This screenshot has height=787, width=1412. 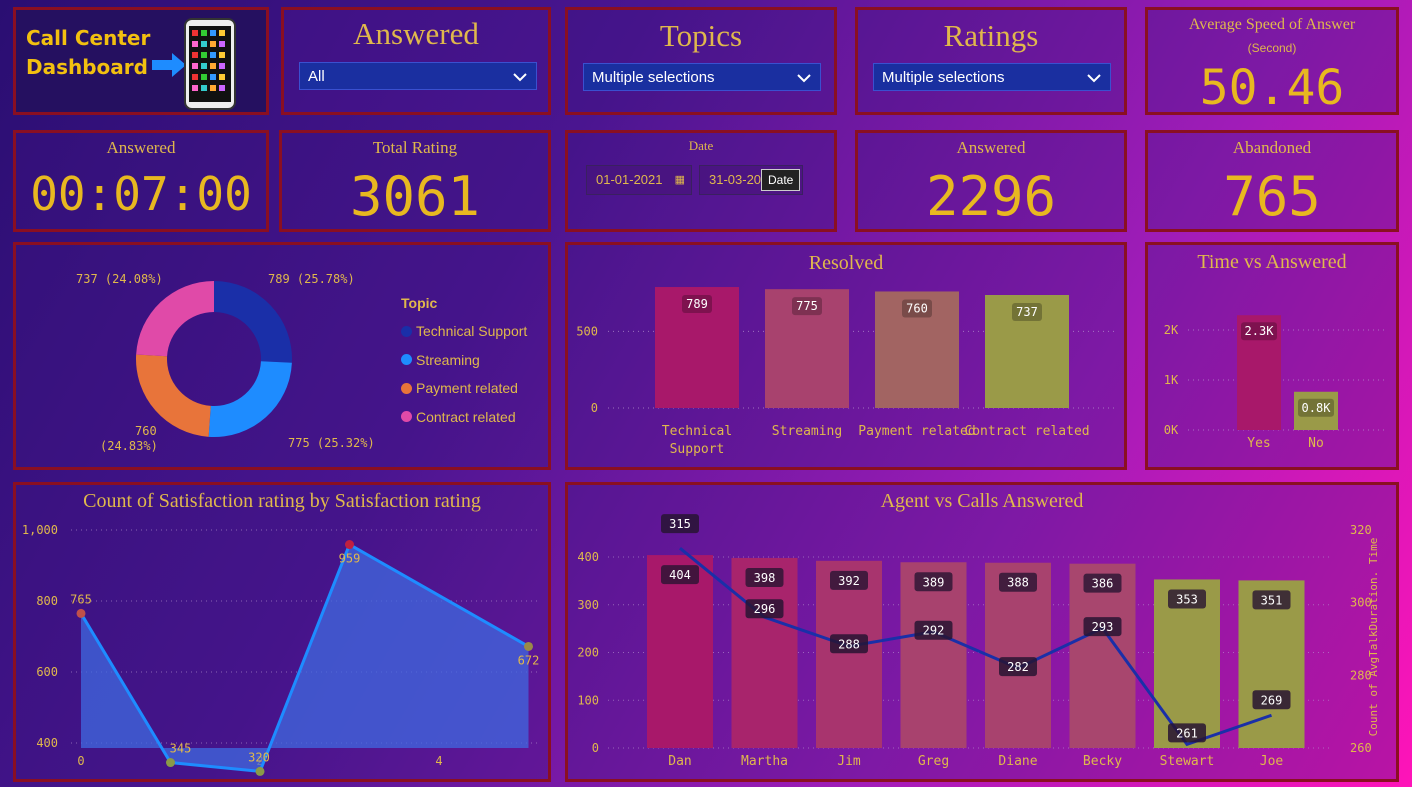 I want to click on answered-slicer-title: Answered, so click(x=416, y=33).